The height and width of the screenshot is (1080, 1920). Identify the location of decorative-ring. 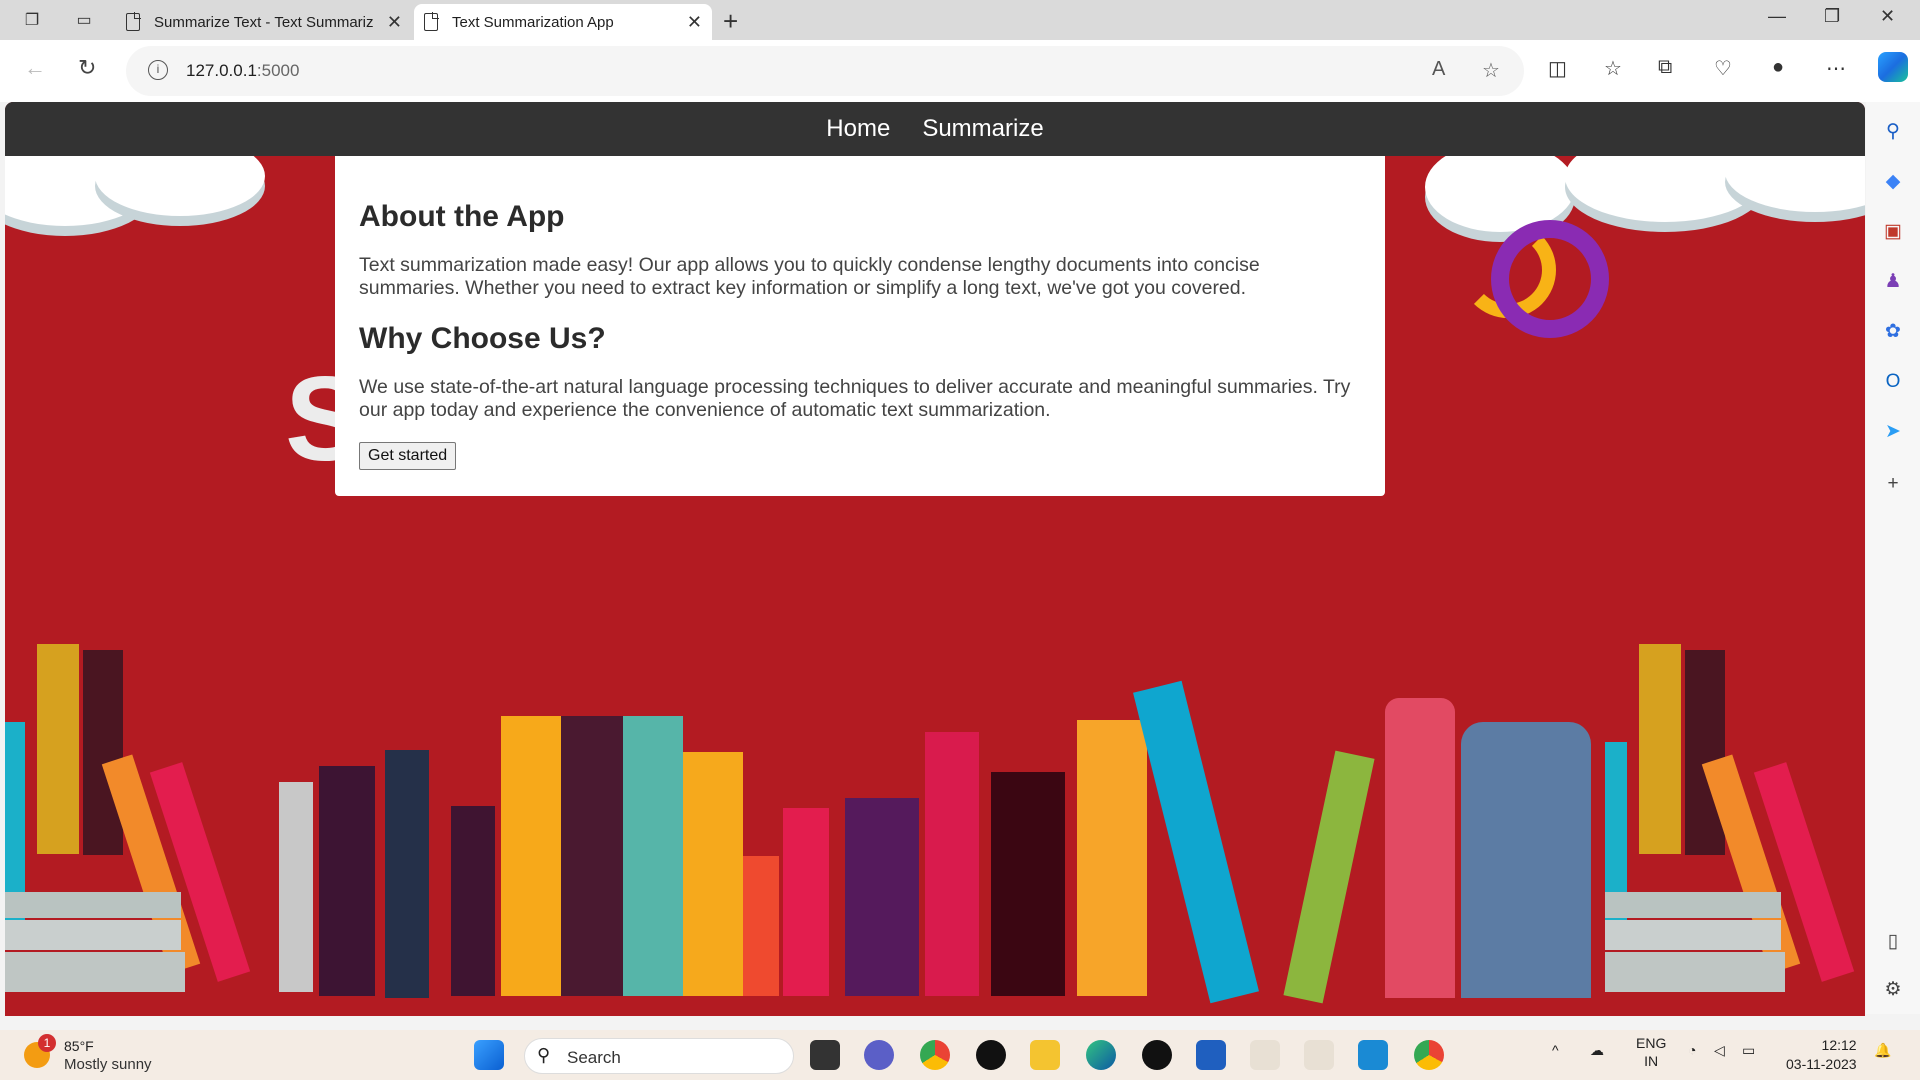
(1550, 279).